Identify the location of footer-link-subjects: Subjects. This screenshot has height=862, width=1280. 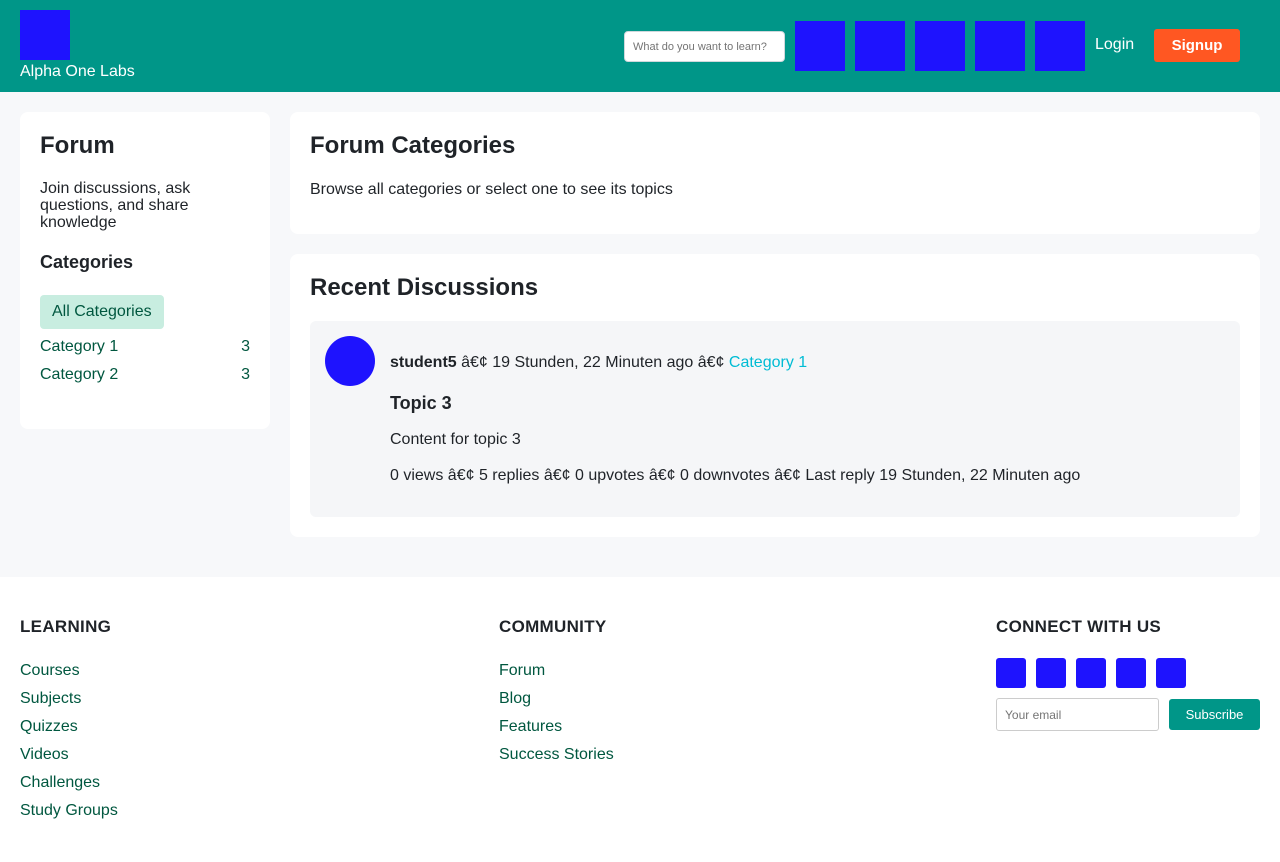
(69, 699).